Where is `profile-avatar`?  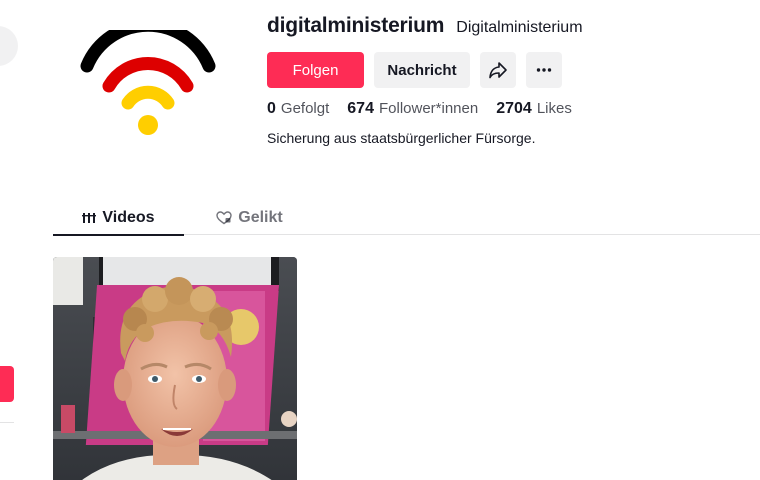
profile-avatar is located at coordinates (148, 80).